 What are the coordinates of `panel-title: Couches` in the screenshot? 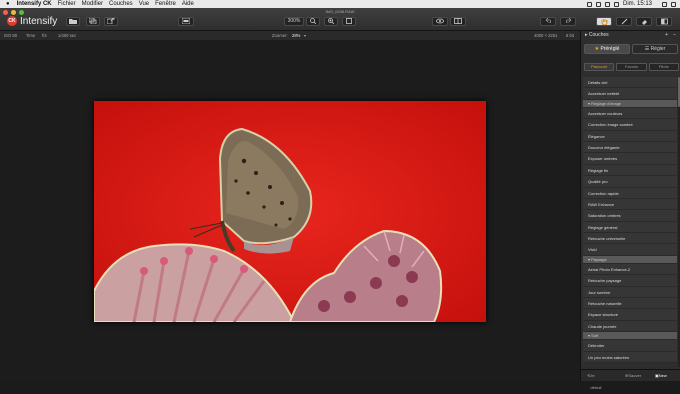 It's located at (598, 35).